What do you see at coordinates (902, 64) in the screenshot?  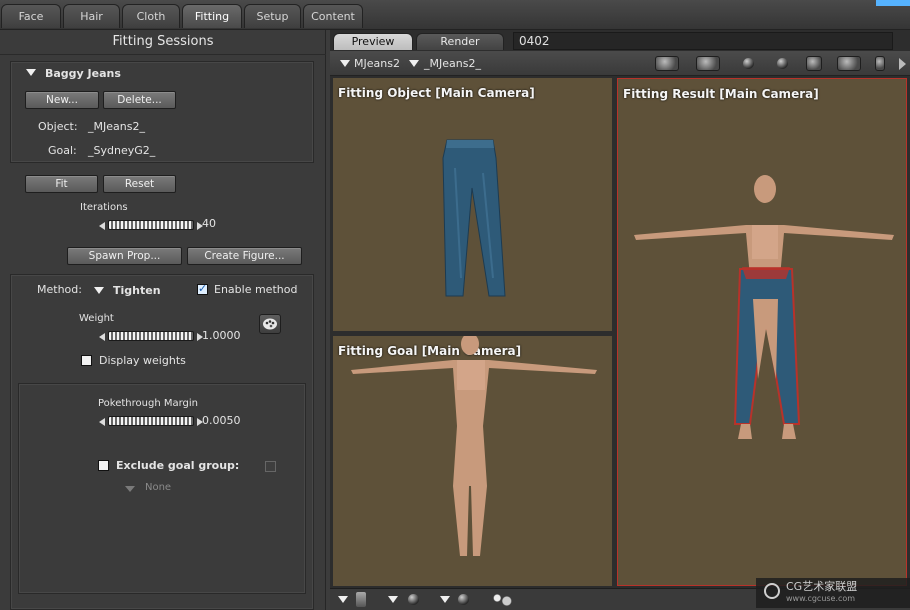 I see `toolbar-more-icon` at bounding box center [902, 64].